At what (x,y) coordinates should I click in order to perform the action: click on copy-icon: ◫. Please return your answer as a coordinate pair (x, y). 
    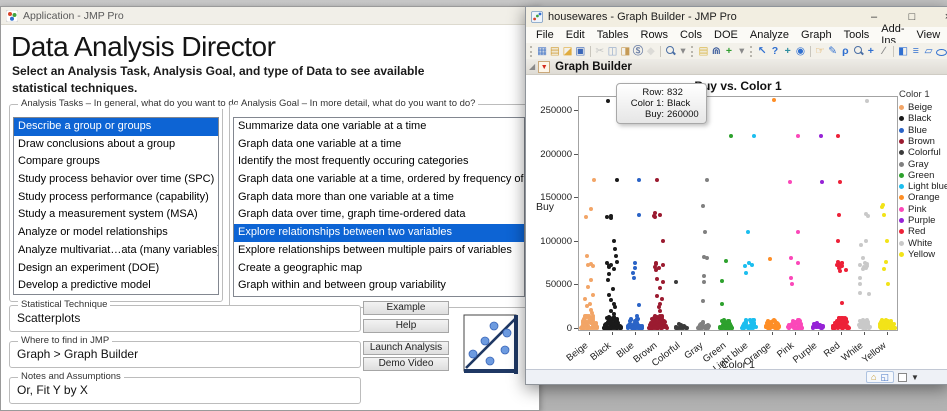
    Looking at the image, I should click on (612, 51).